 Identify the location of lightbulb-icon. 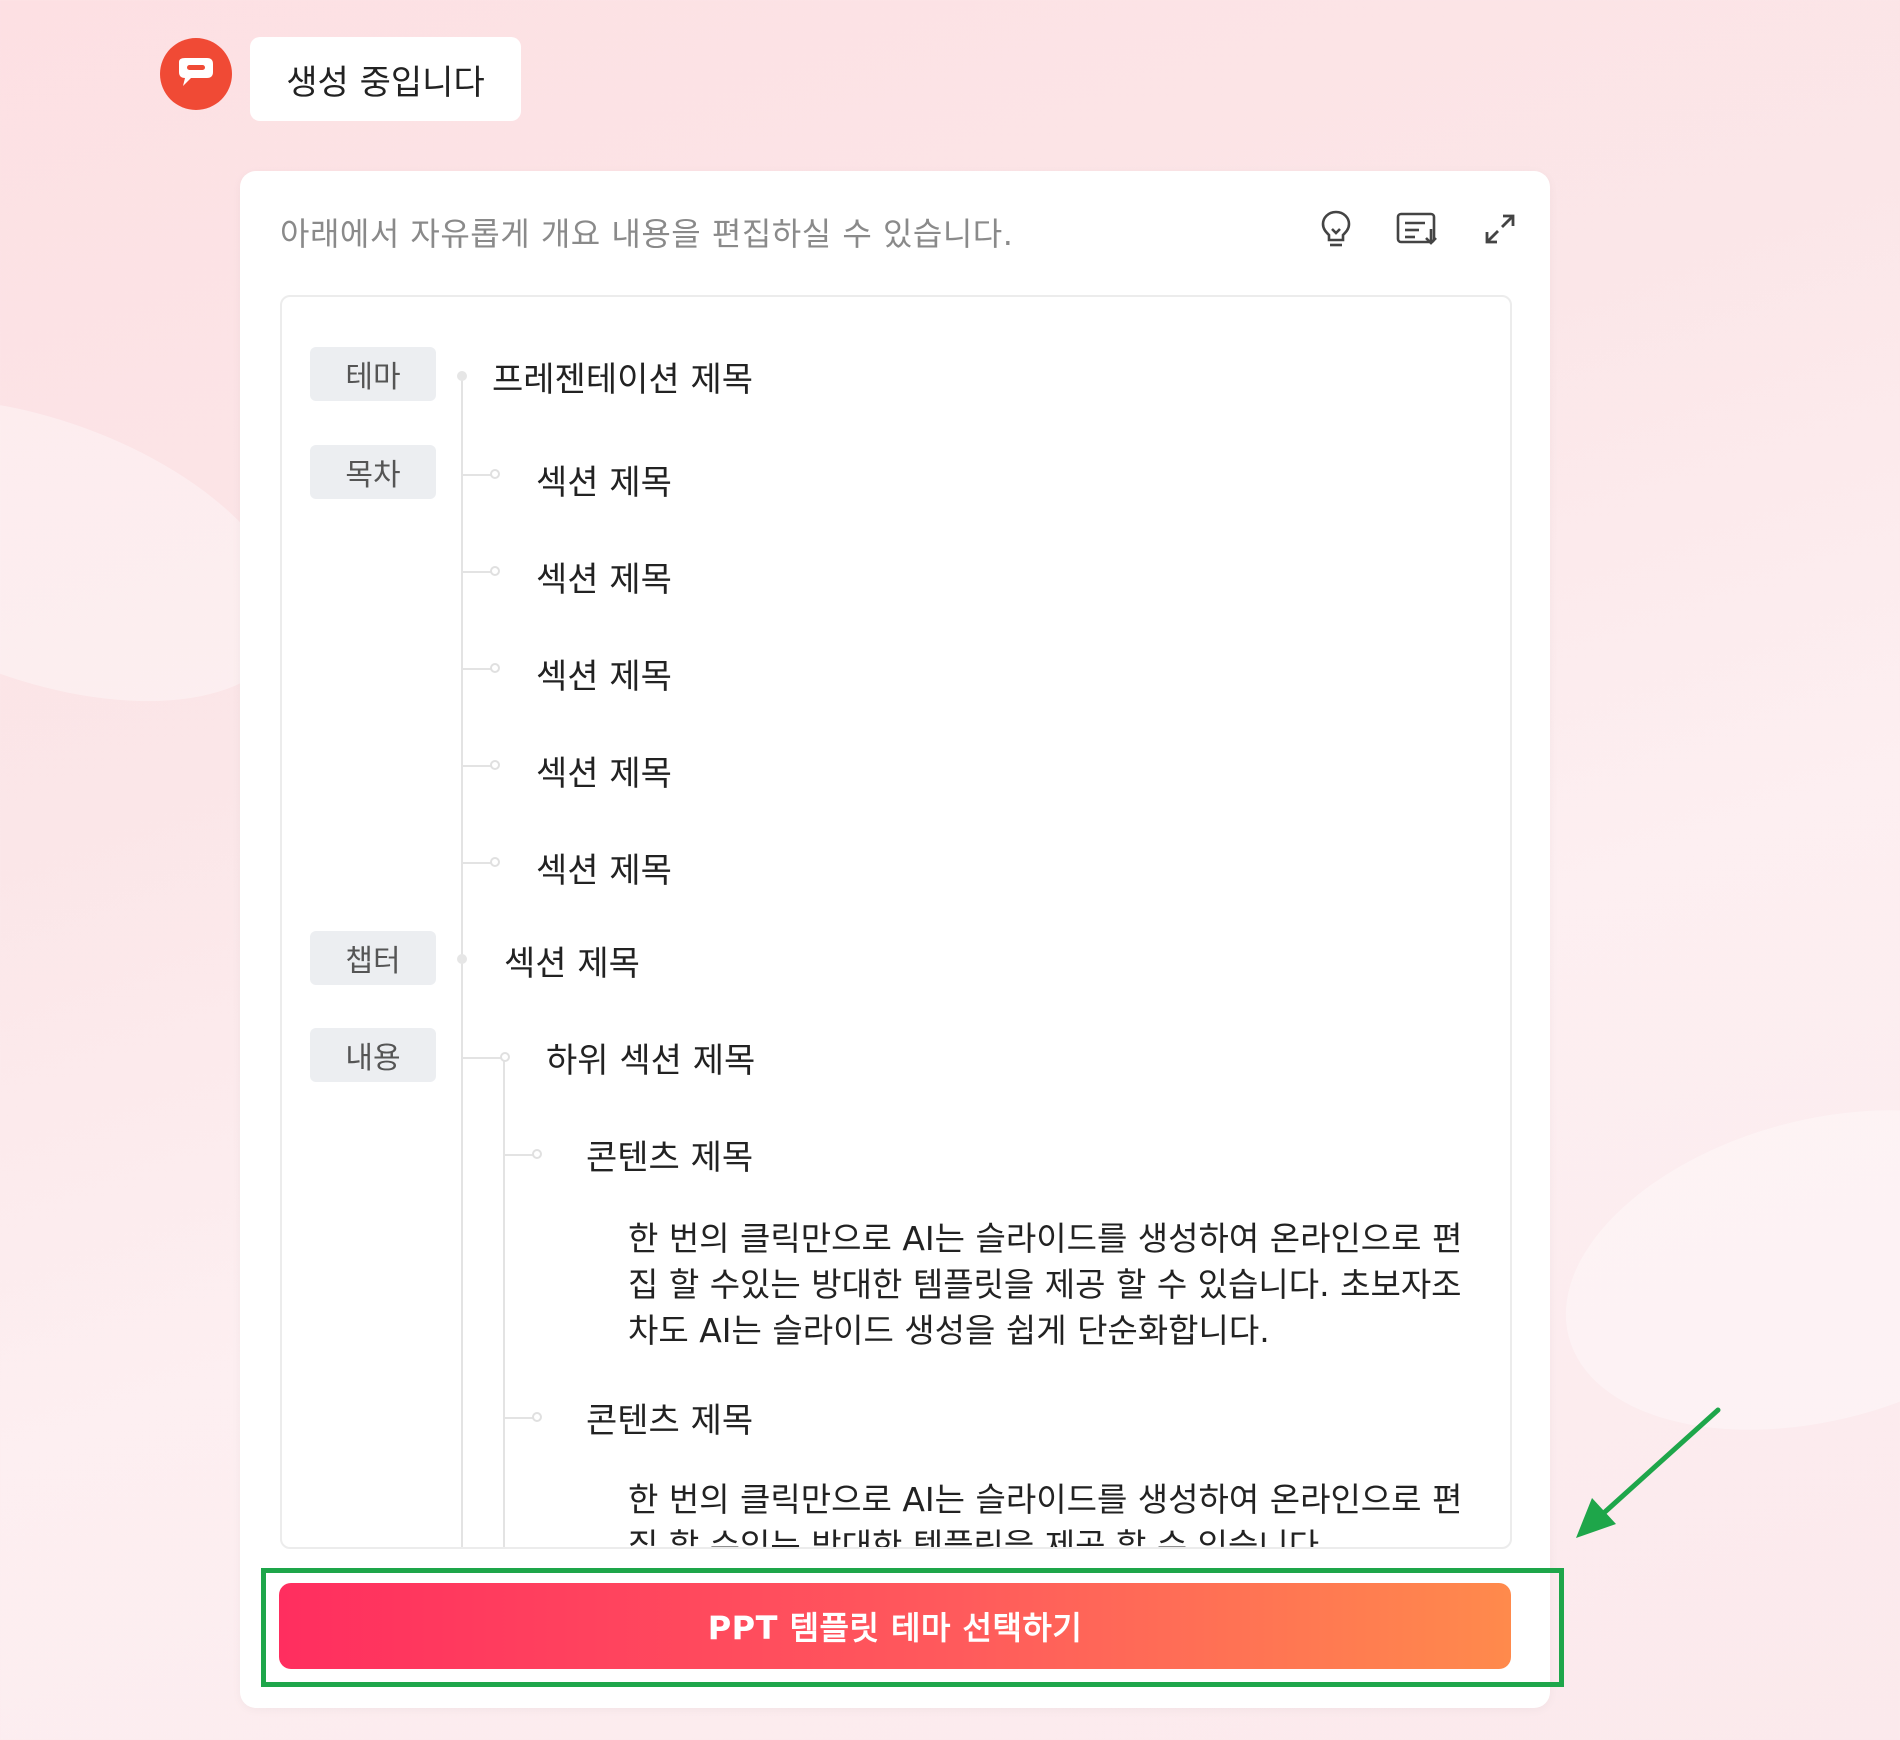
(1336, 229).